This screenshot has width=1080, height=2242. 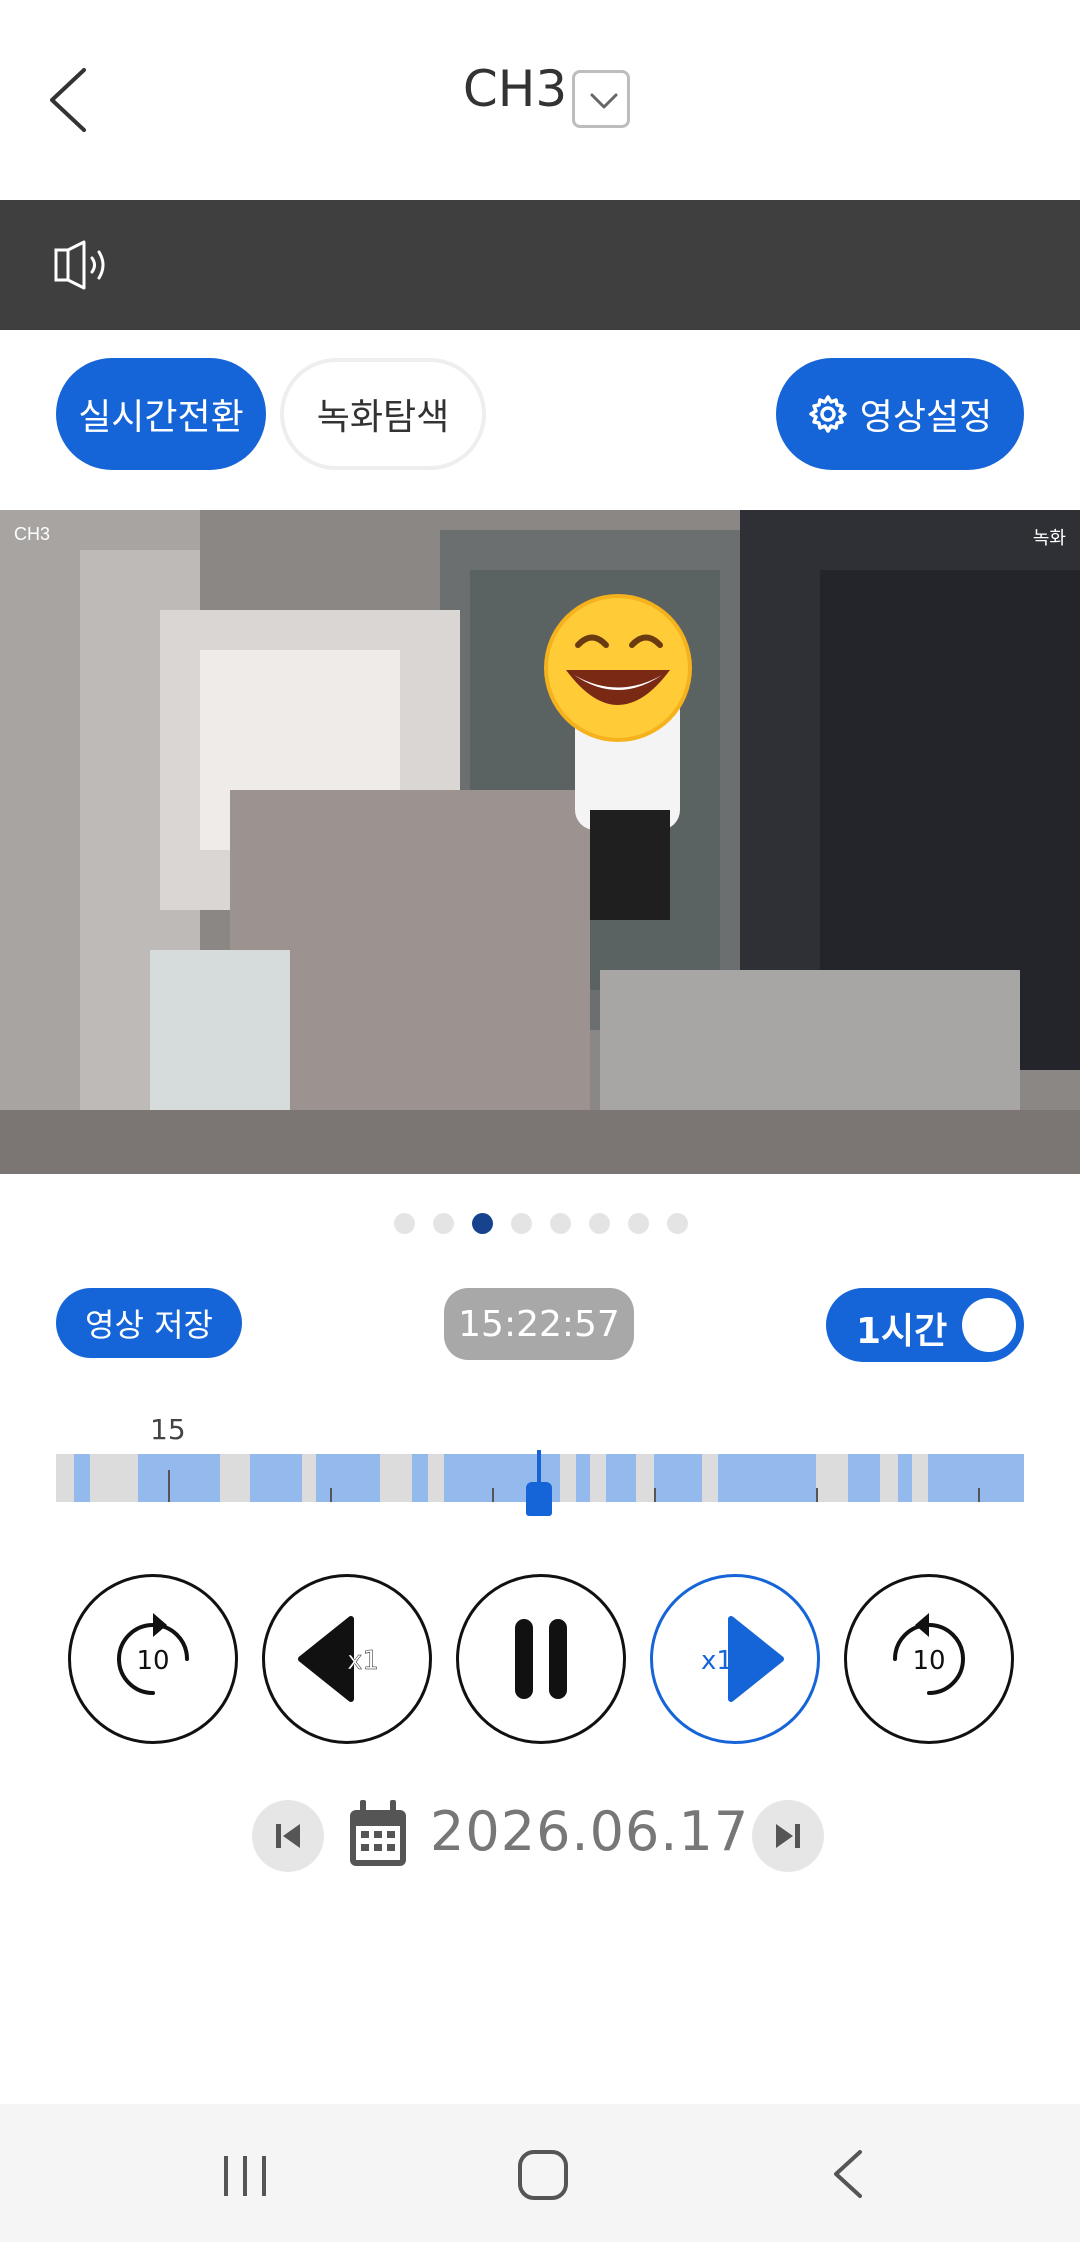 I want to click on recent-apps-button, so click(x=245, y=2176).